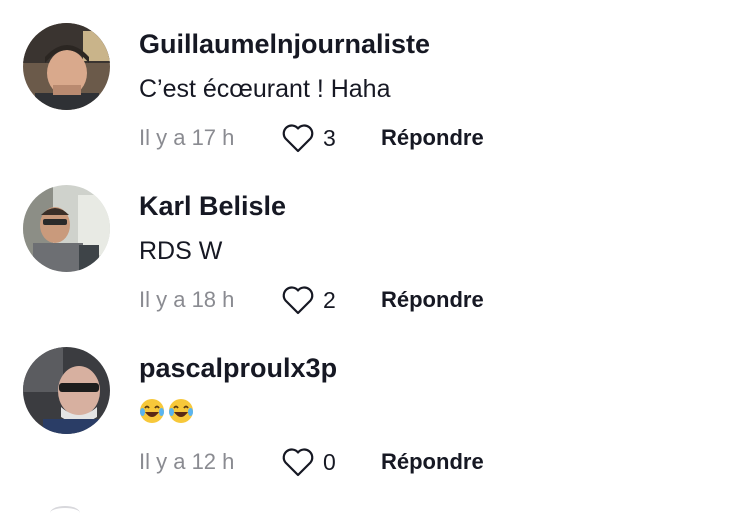  I want to click on like-count: 0, so click(329, 461).